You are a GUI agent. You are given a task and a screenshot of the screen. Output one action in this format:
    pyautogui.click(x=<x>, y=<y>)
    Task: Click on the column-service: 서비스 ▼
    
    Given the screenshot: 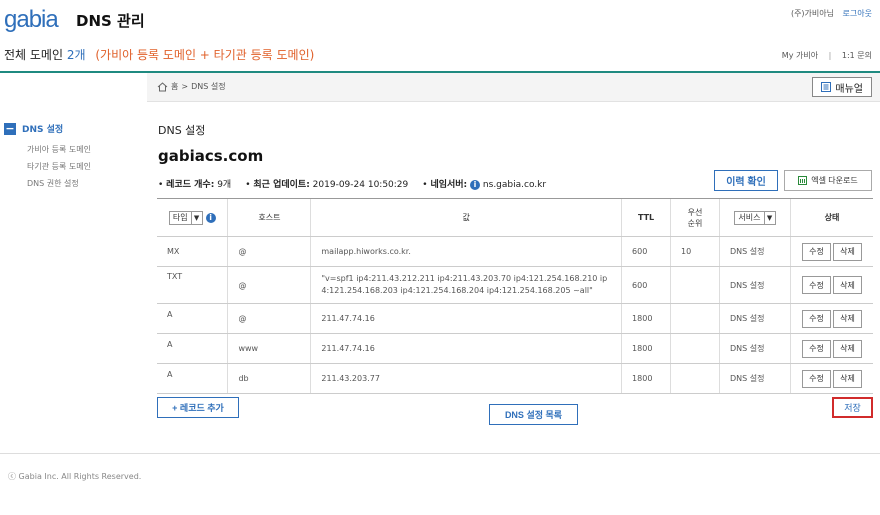 What is the action you would take?
    pyautogui.click(x=755, y=217)
    